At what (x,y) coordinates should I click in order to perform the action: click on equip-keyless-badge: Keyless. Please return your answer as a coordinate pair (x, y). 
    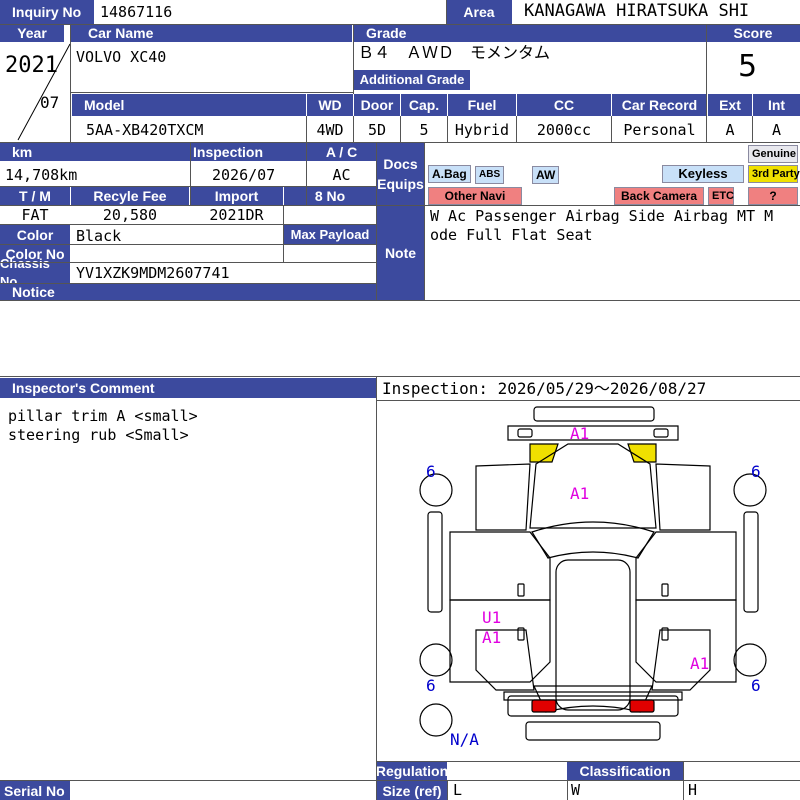
    Looking at the image, I should click on (703, 174).